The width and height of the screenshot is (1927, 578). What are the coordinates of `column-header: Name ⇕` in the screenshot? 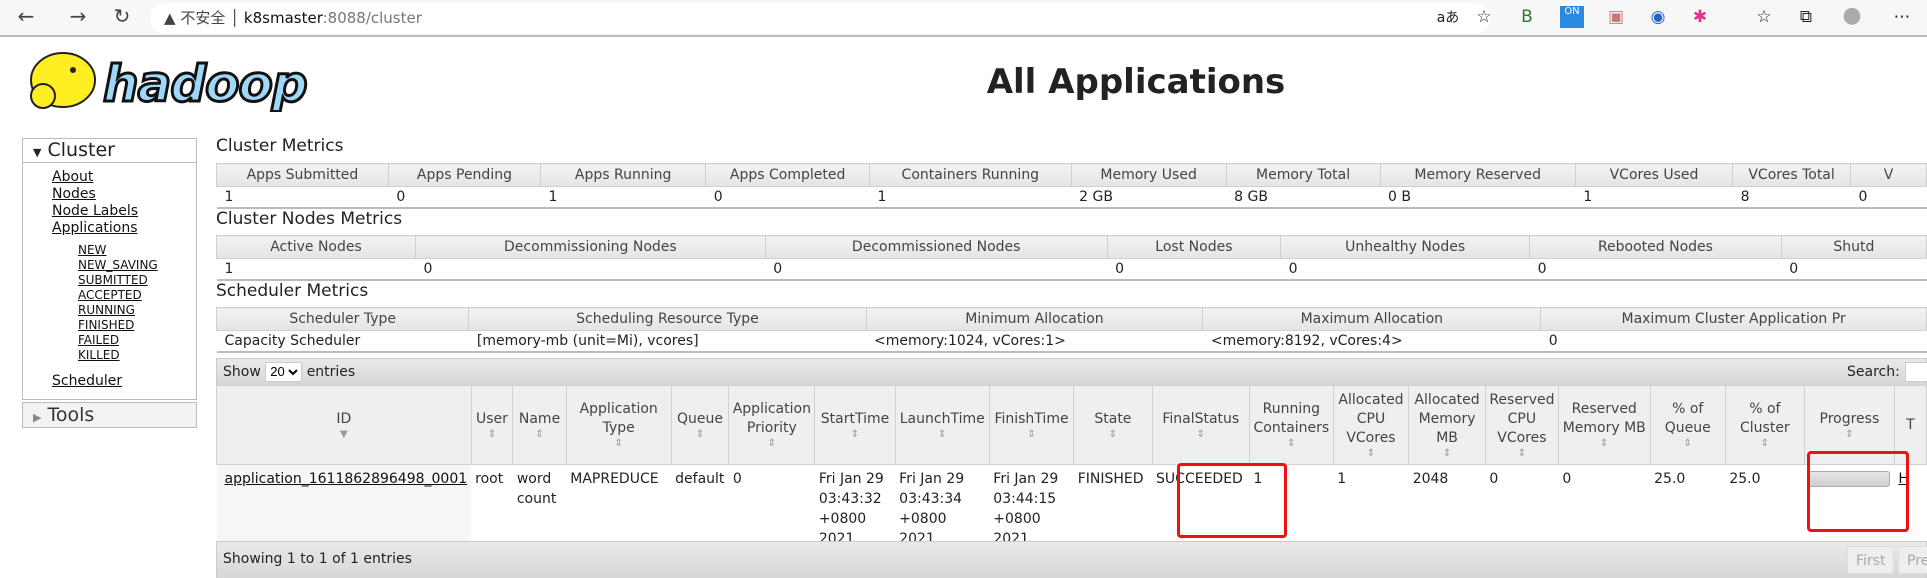 It's located at (539, 425).